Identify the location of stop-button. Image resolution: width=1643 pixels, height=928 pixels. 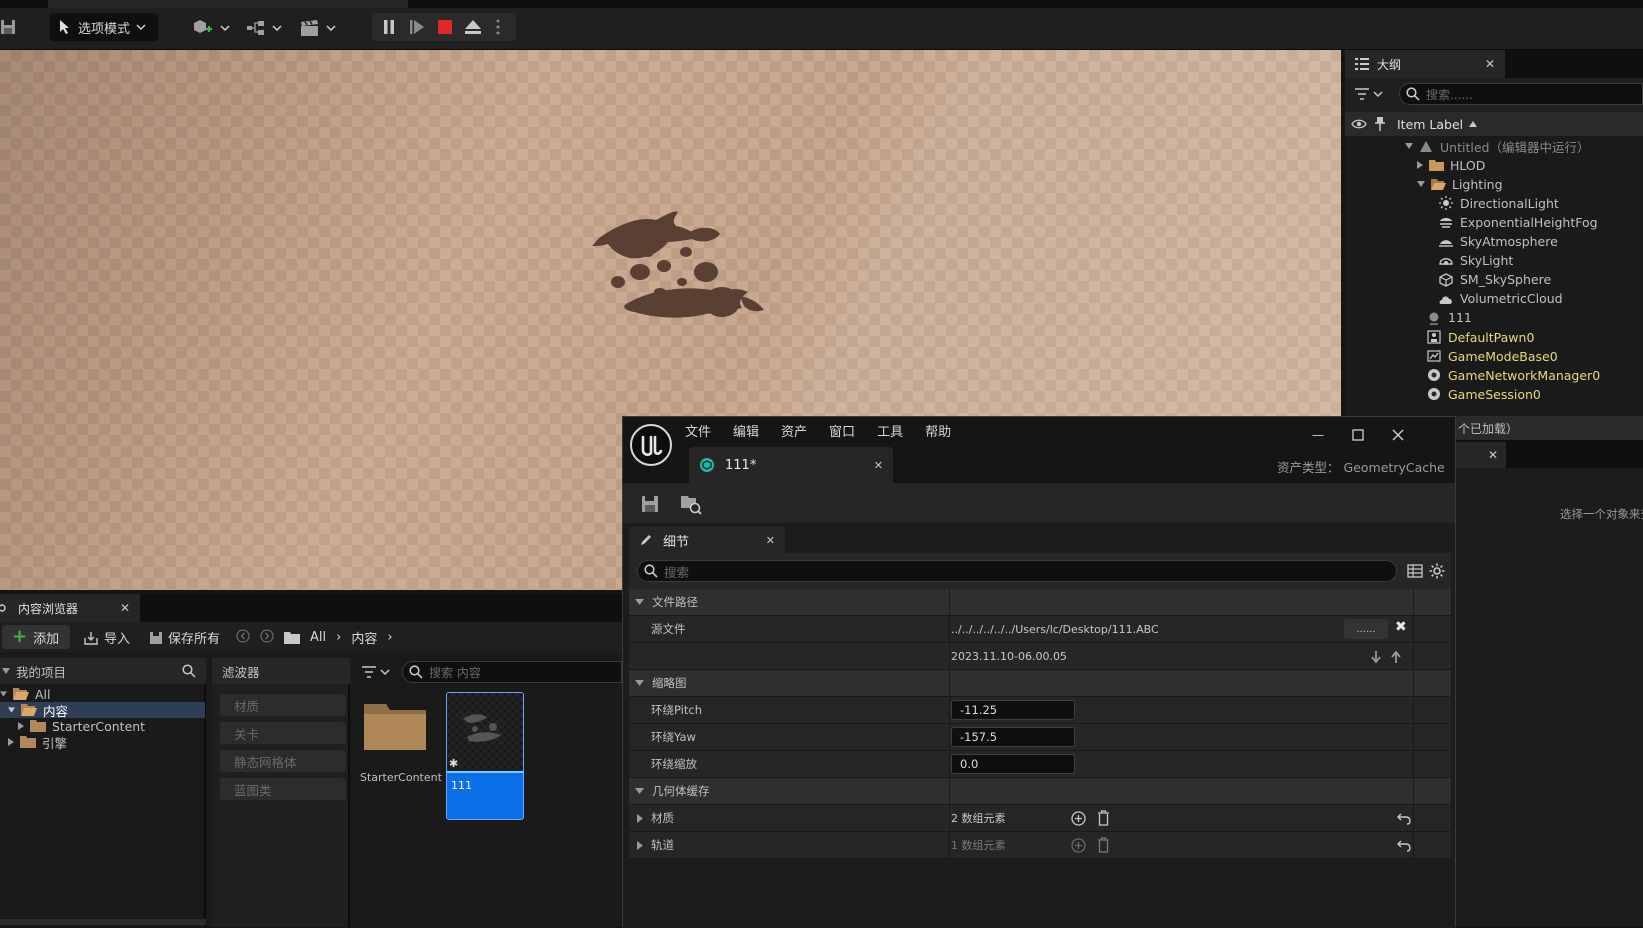
(445, 27).